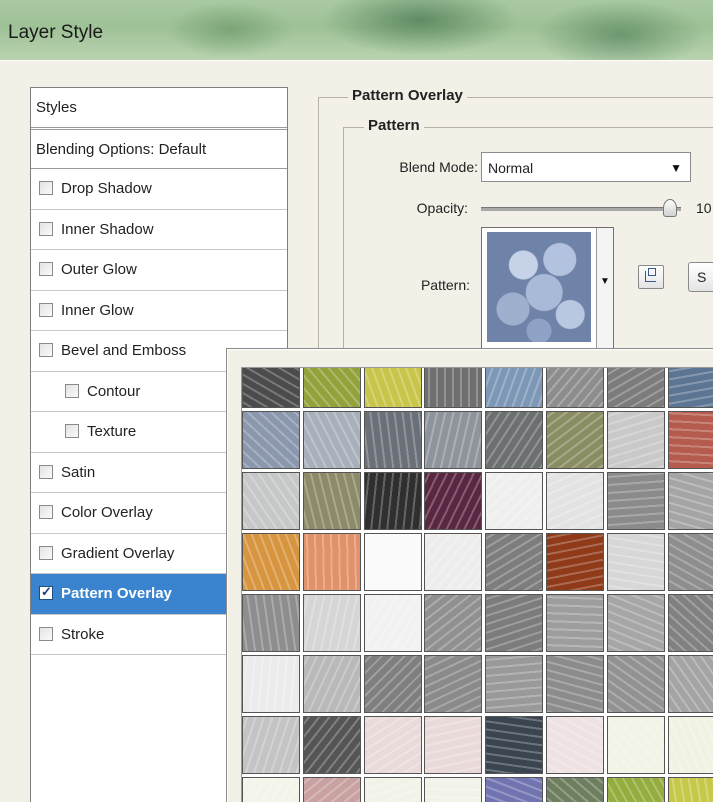  Describe the element at coordinates (159, 310) in the screenshot. I see `style-item: Inner Glow` at that location.